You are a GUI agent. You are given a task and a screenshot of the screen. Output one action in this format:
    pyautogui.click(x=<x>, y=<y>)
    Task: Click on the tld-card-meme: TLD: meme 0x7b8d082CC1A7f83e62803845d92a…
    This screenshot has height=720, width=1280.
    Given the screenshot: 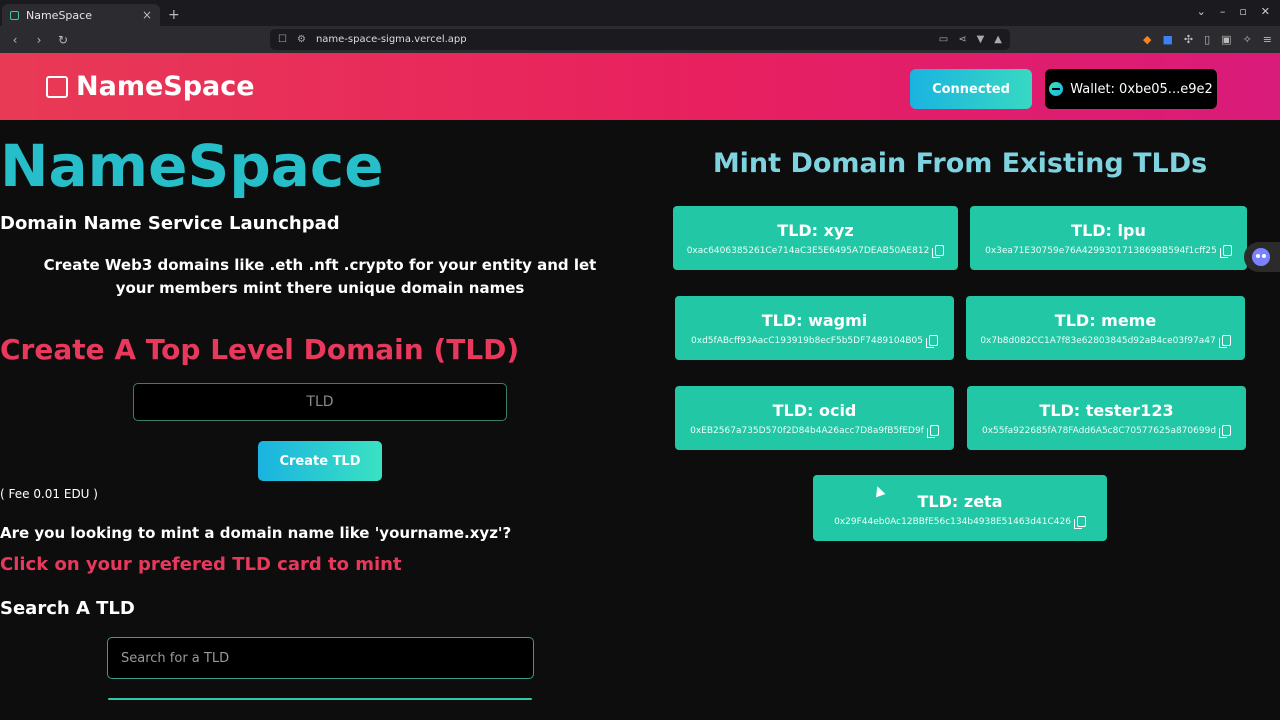 What is the action you would take?
    pyautogui.click(x=1105, y=328)
    